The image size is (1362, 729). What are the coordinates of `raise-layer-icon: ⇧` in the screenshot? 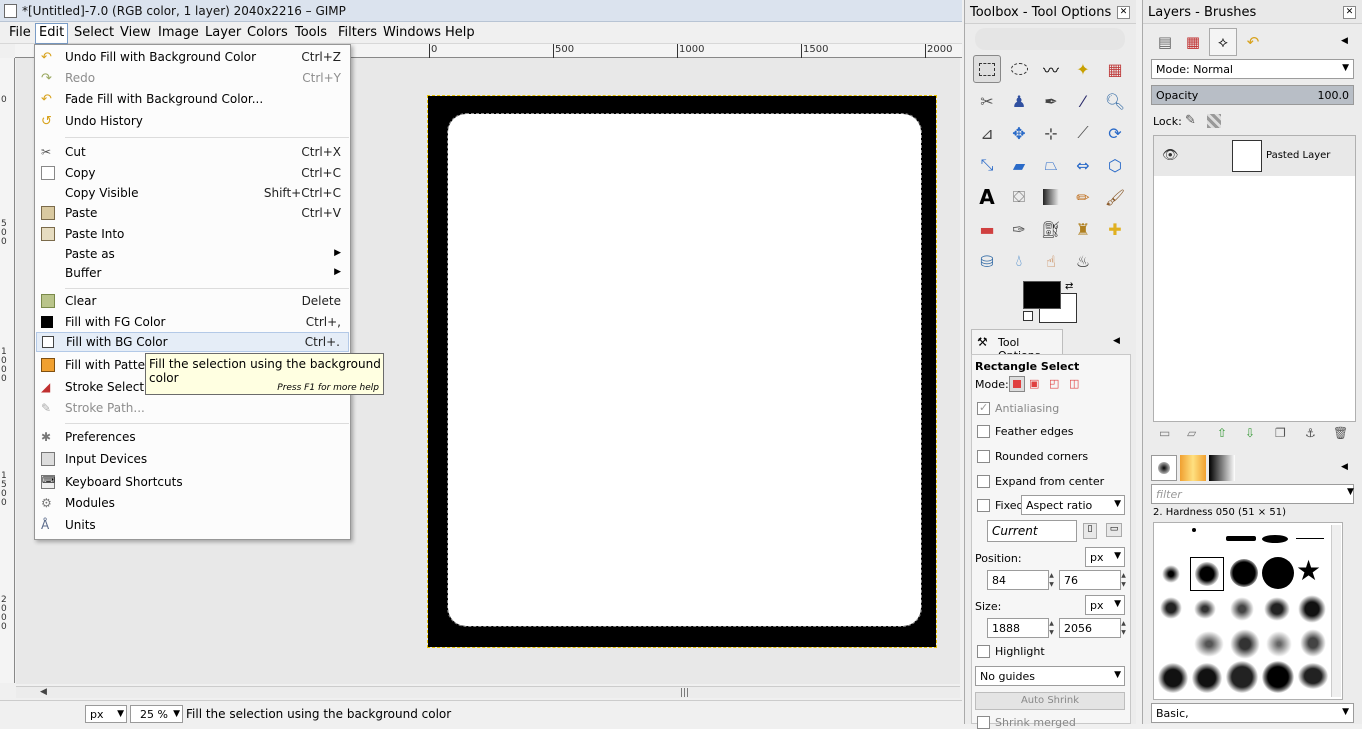 It's located at (1222, 433).